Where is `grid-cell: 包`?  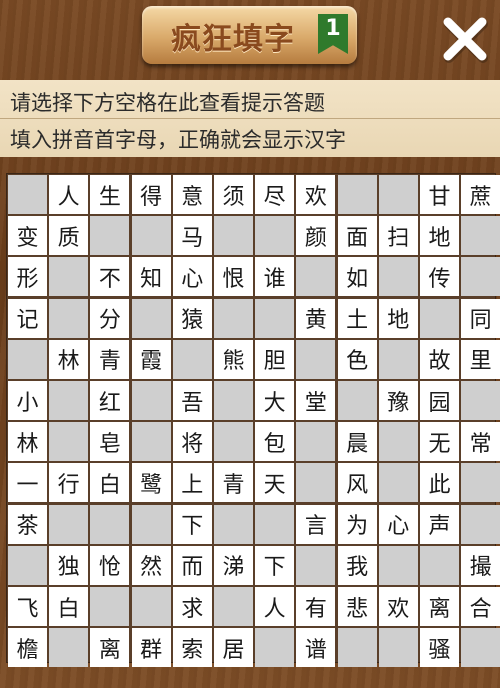
grid-cell: 包 is located at coordinates (275, 442).